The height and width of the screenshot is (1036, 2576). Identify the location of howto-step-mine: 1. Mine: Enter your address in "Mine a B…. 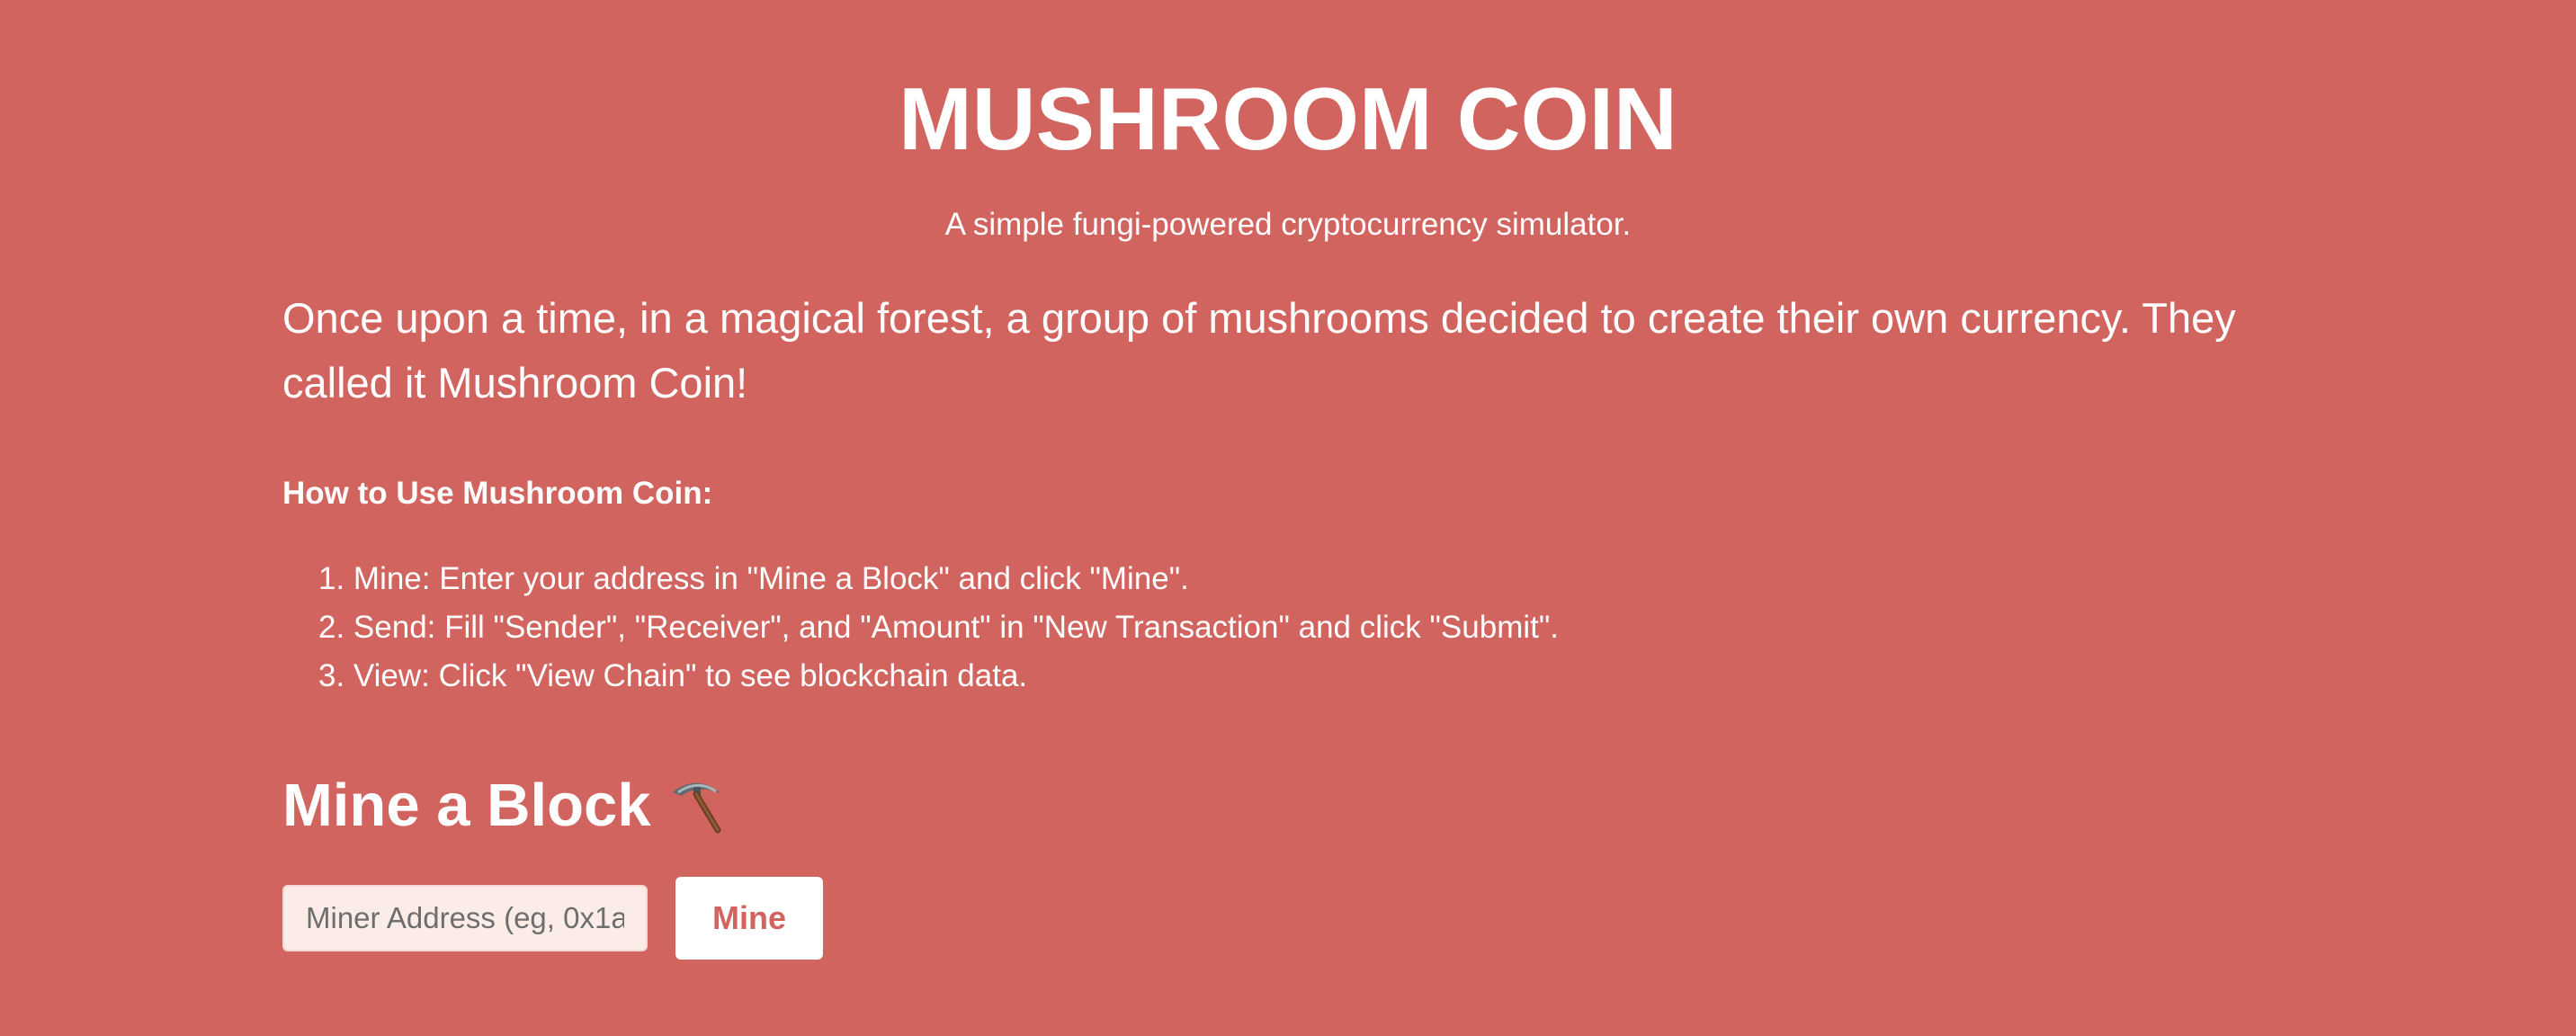
(753, 578).